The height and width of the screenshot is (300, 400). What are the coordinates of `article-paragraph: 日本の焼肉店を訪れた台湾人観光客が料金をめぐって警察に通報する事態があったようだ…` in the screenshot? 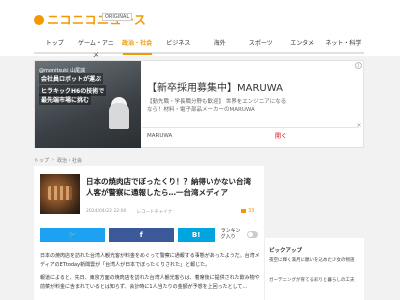 It's located at (150, 260).